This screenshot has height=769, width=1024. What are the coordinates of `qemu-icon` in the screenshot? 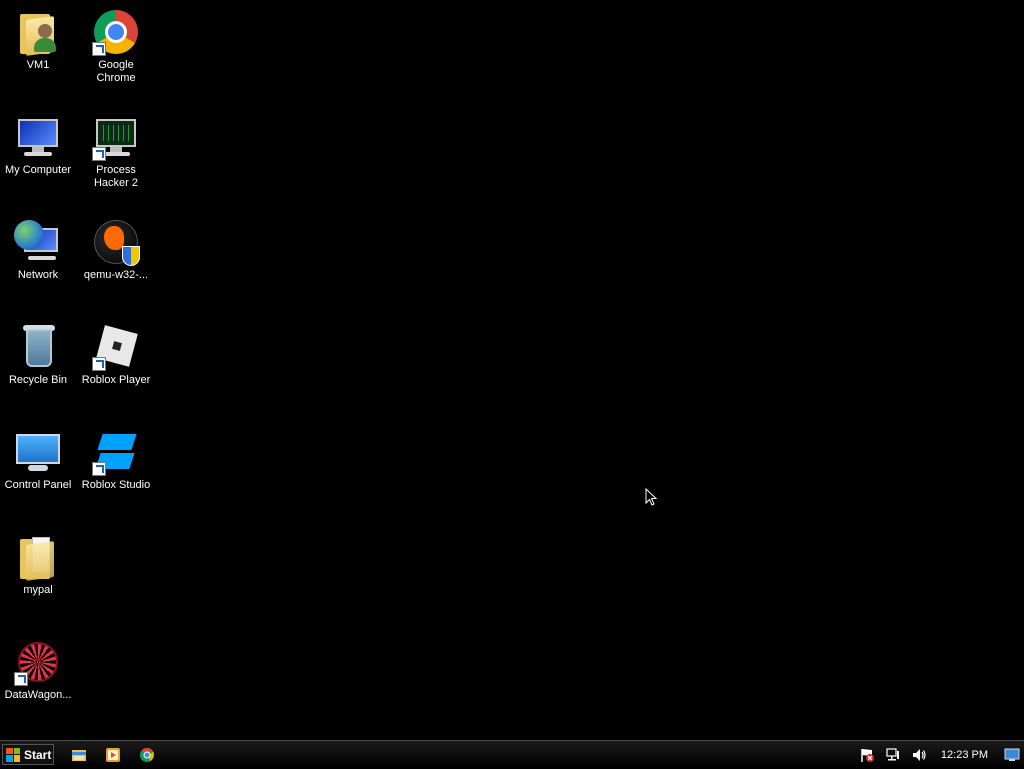 It's located at (116, 242).